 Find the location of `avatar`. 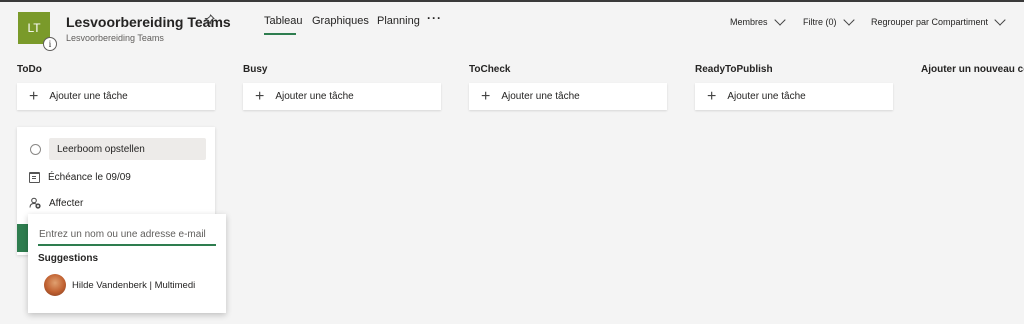

avatar is located at coordinates (55, 285).